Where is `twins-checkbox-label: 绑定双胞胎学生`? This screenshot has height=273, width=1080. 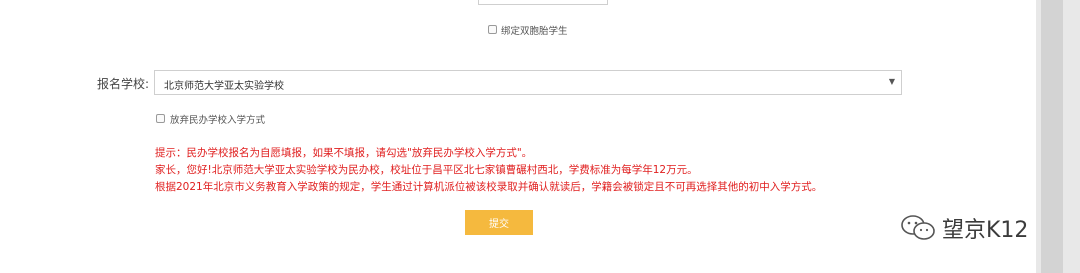
twins-checkbox-label: 绑定双胞胎学生 is located at coordinates (534, 31).